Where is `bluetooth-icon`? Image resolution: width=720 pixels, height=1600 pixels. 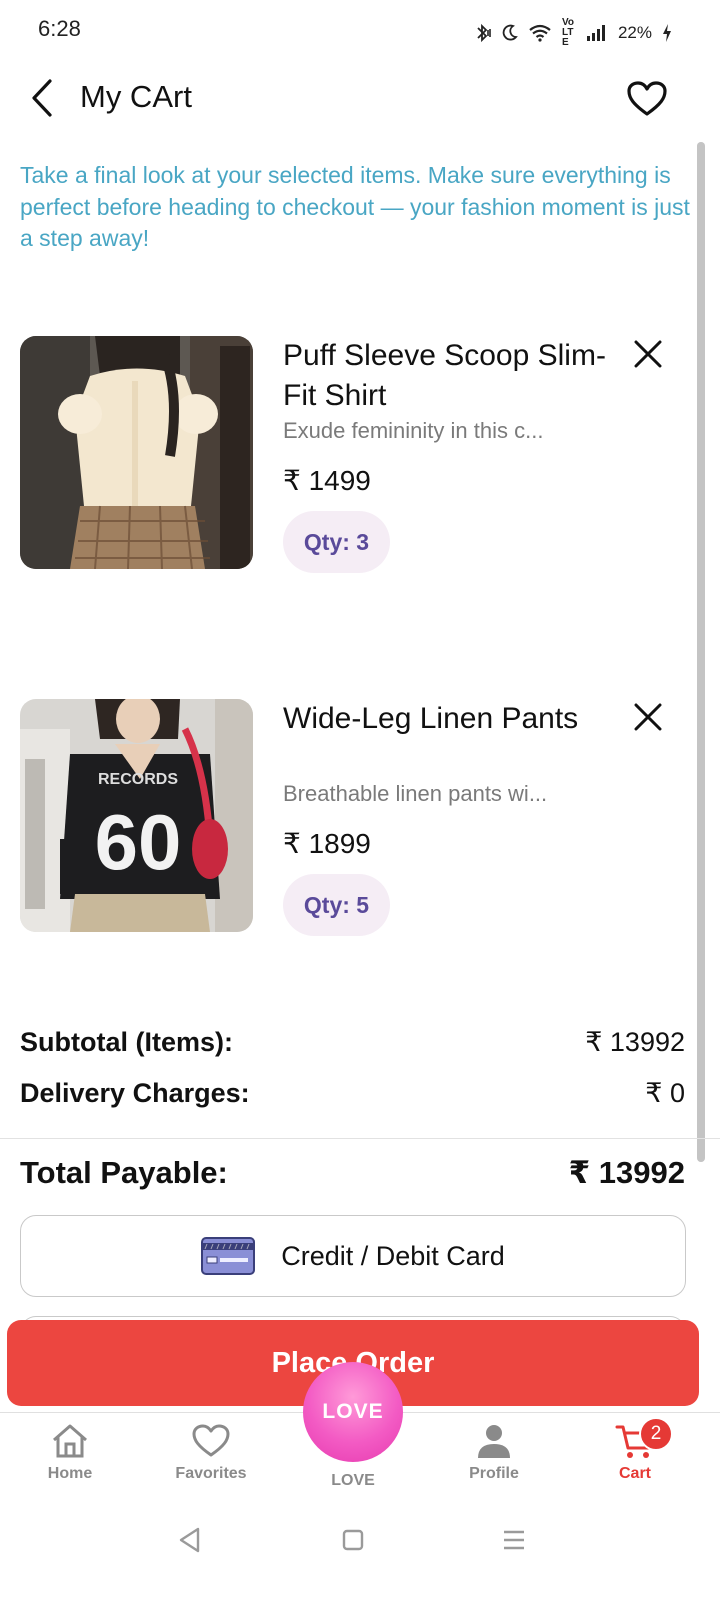
bluetooth-icon is located at coordinates (482, 33).